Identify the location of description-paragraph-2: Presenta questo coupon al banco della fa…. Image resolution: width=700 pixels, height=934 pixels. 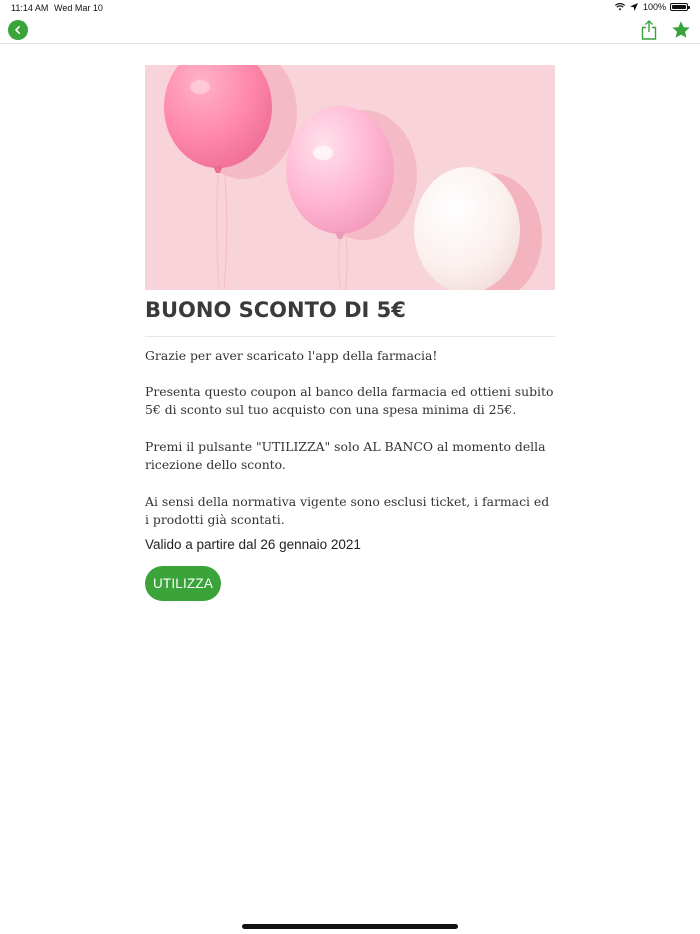
(349, 400).